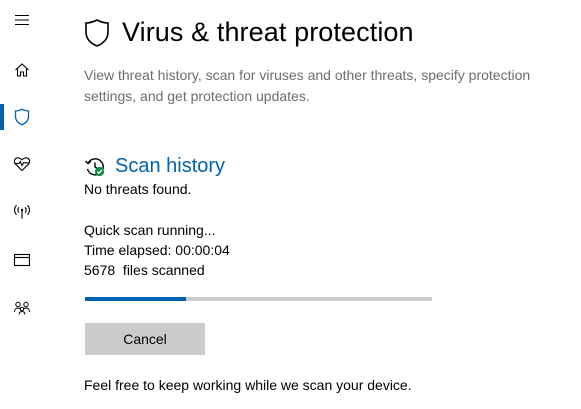 This screenshot has height=409, width=581. What do you see at coordinates (138, 189) in the screenshot?
I see `scan-status-text: No threats found.` at bounding box center [138, 189].